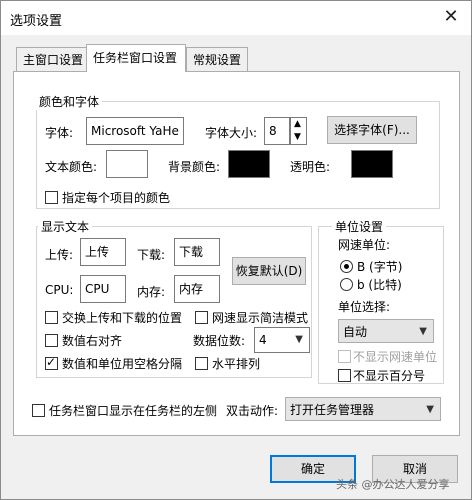 The height and width of the screenshot is (500, 472). Describe the element at coordinates (103, 289) in the screenshot. I see `cpu-text-field: CPU` at that location.